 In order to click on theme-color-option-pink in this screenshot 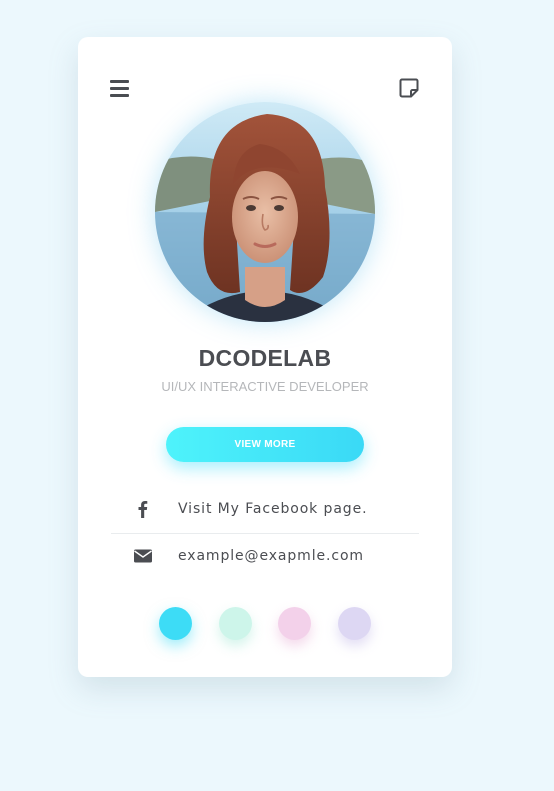, I will do `click(294, 623)`.